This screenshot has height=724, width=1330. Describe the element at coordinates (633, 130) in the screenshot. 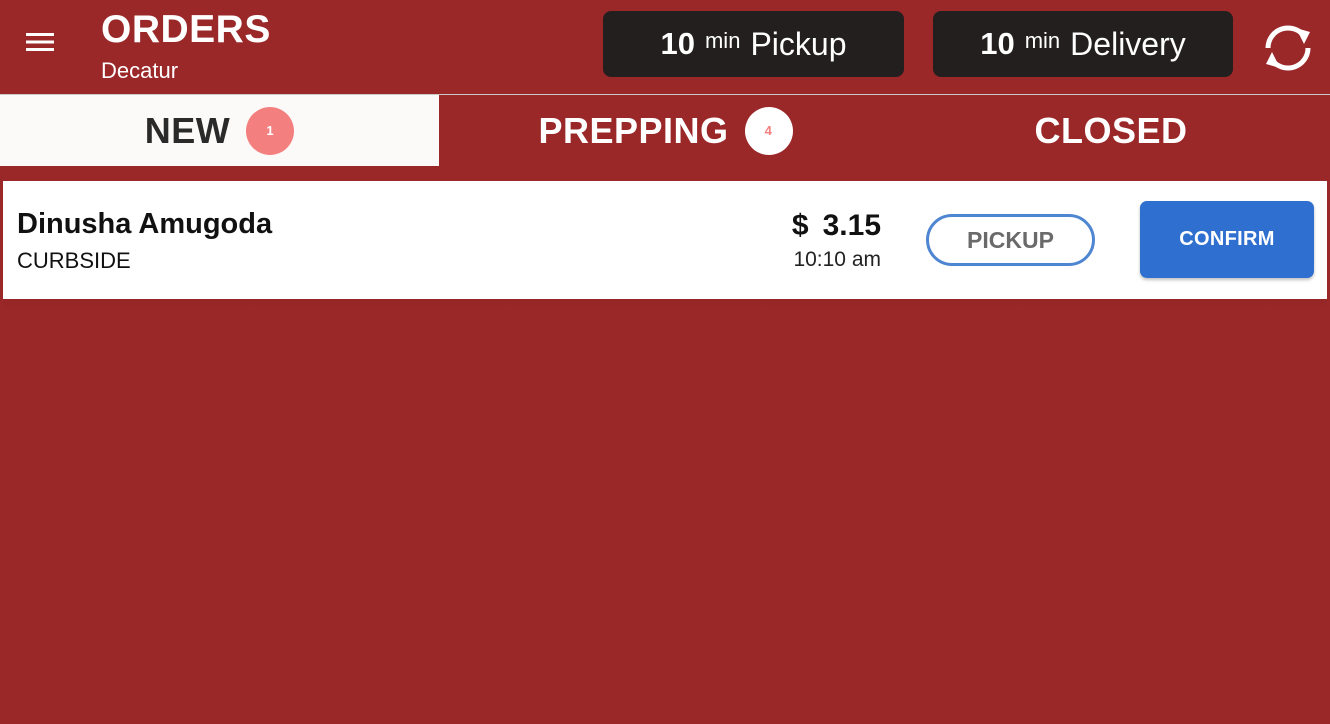

I see `tab-prepping-label: PREPPING` at that location.